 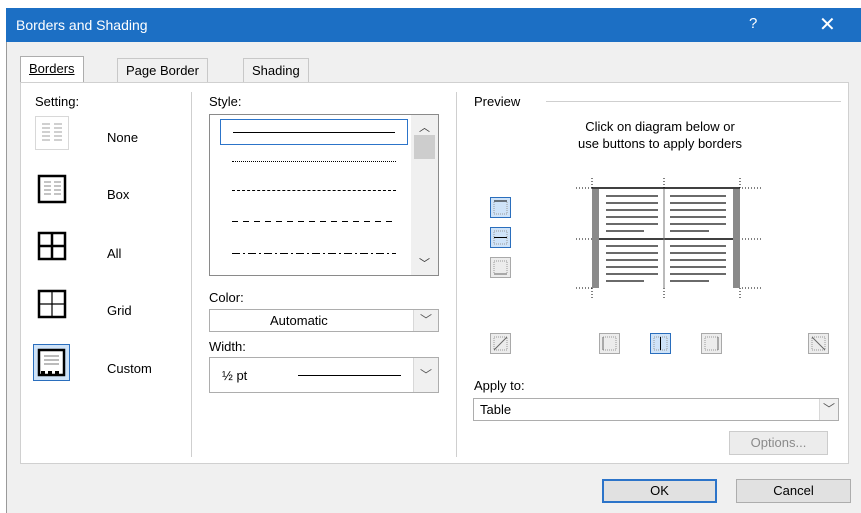 What do you see at coordinates (424, 195) in the screenshot?
I see `style-scrollbar: ︿ ﹀` at bounding box center [424, 195].